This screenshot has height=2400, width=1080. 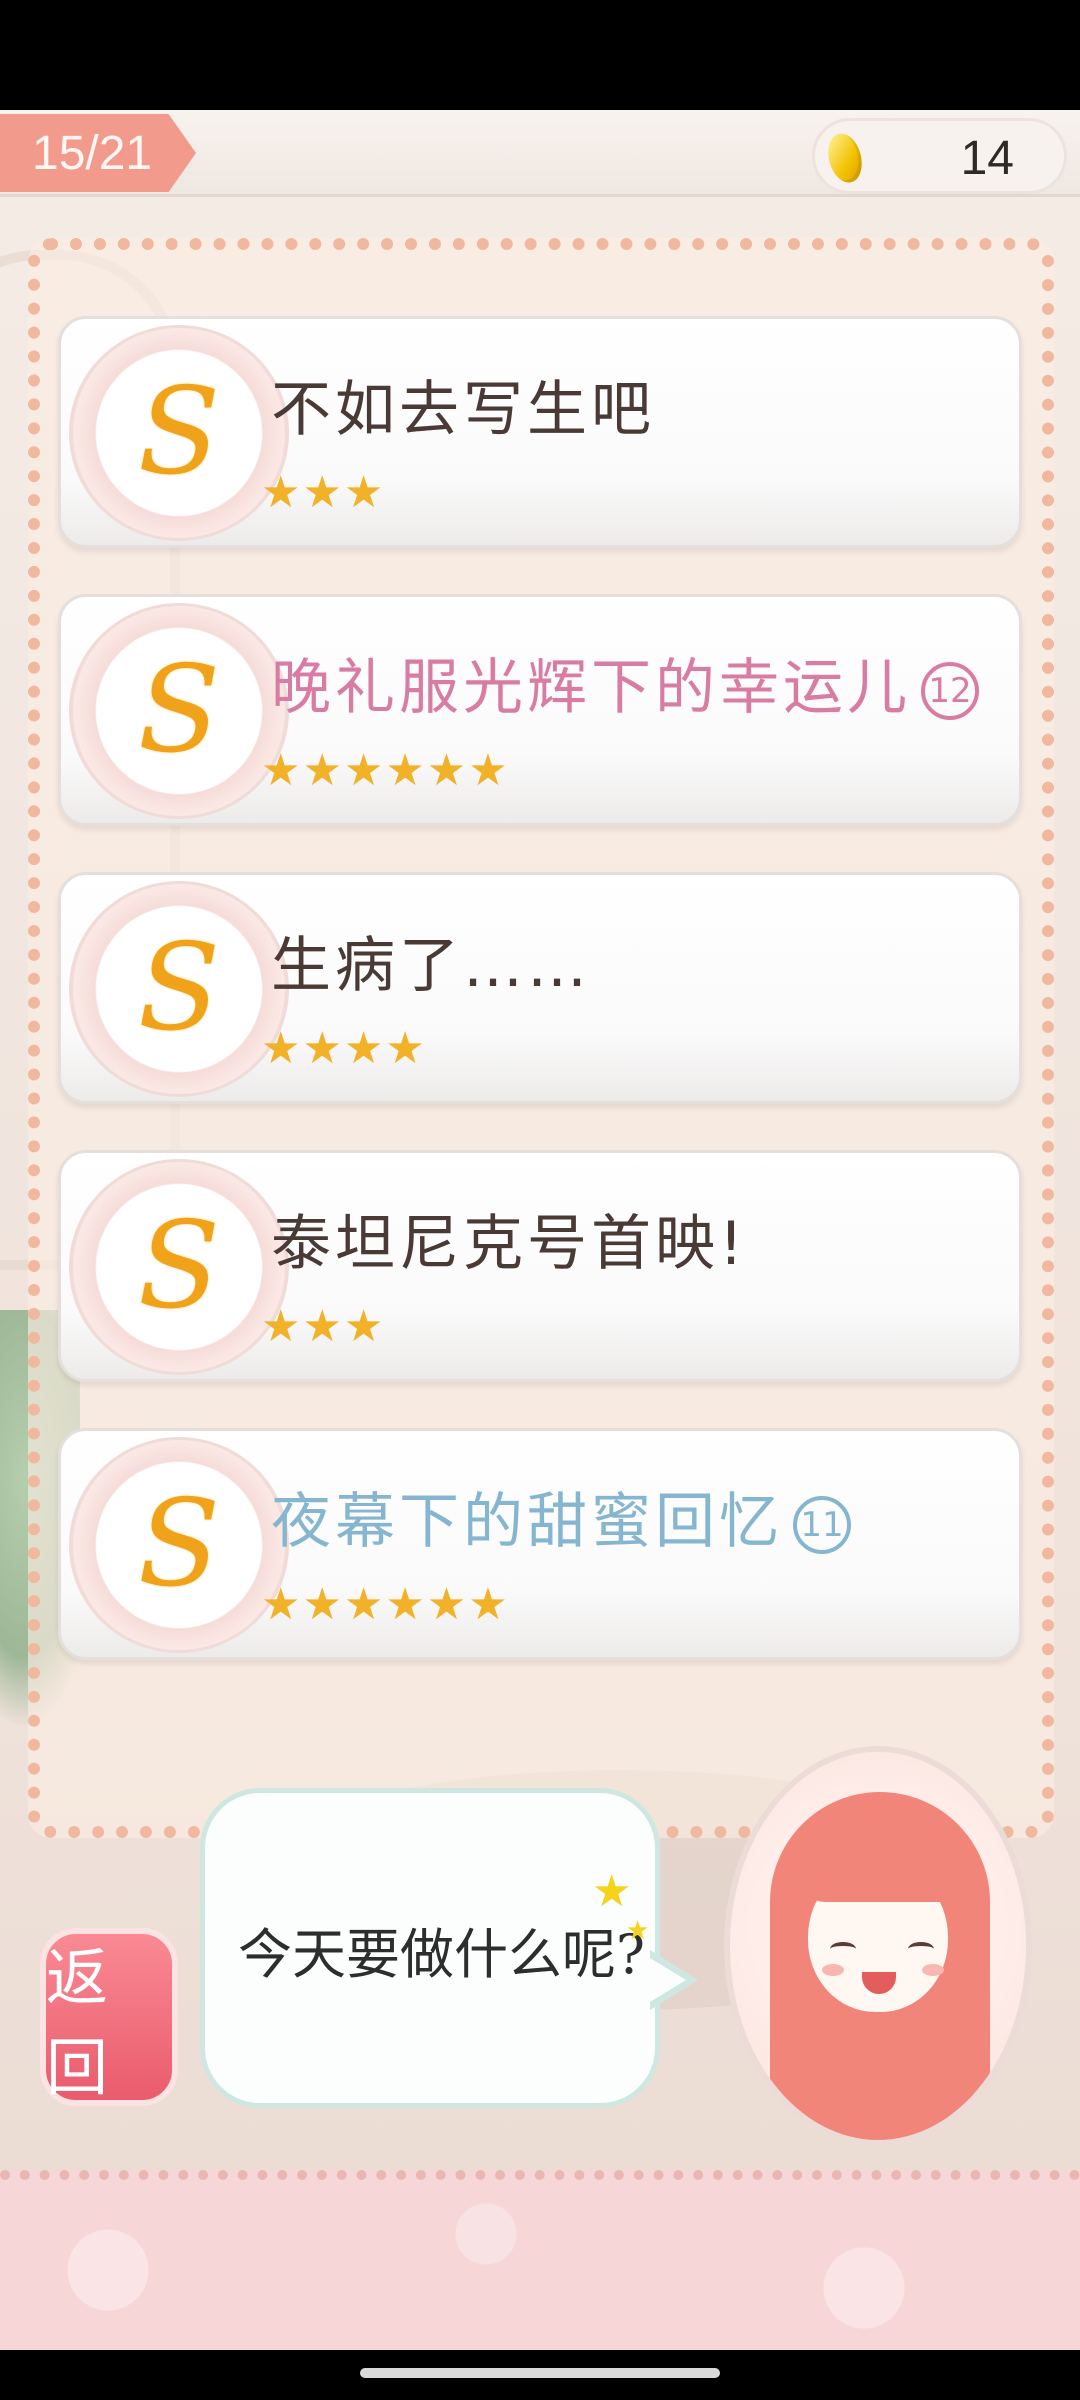 I want to click on quest-card: S 夜幕下的甜蜜回忆 11 ★★★★★★, so click(x=540, y=1544).